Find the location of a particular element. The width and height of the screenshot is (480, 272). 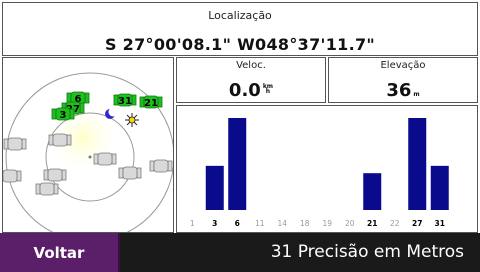

signal-bar-label-3: 3 is located at coordinates (214, 223).